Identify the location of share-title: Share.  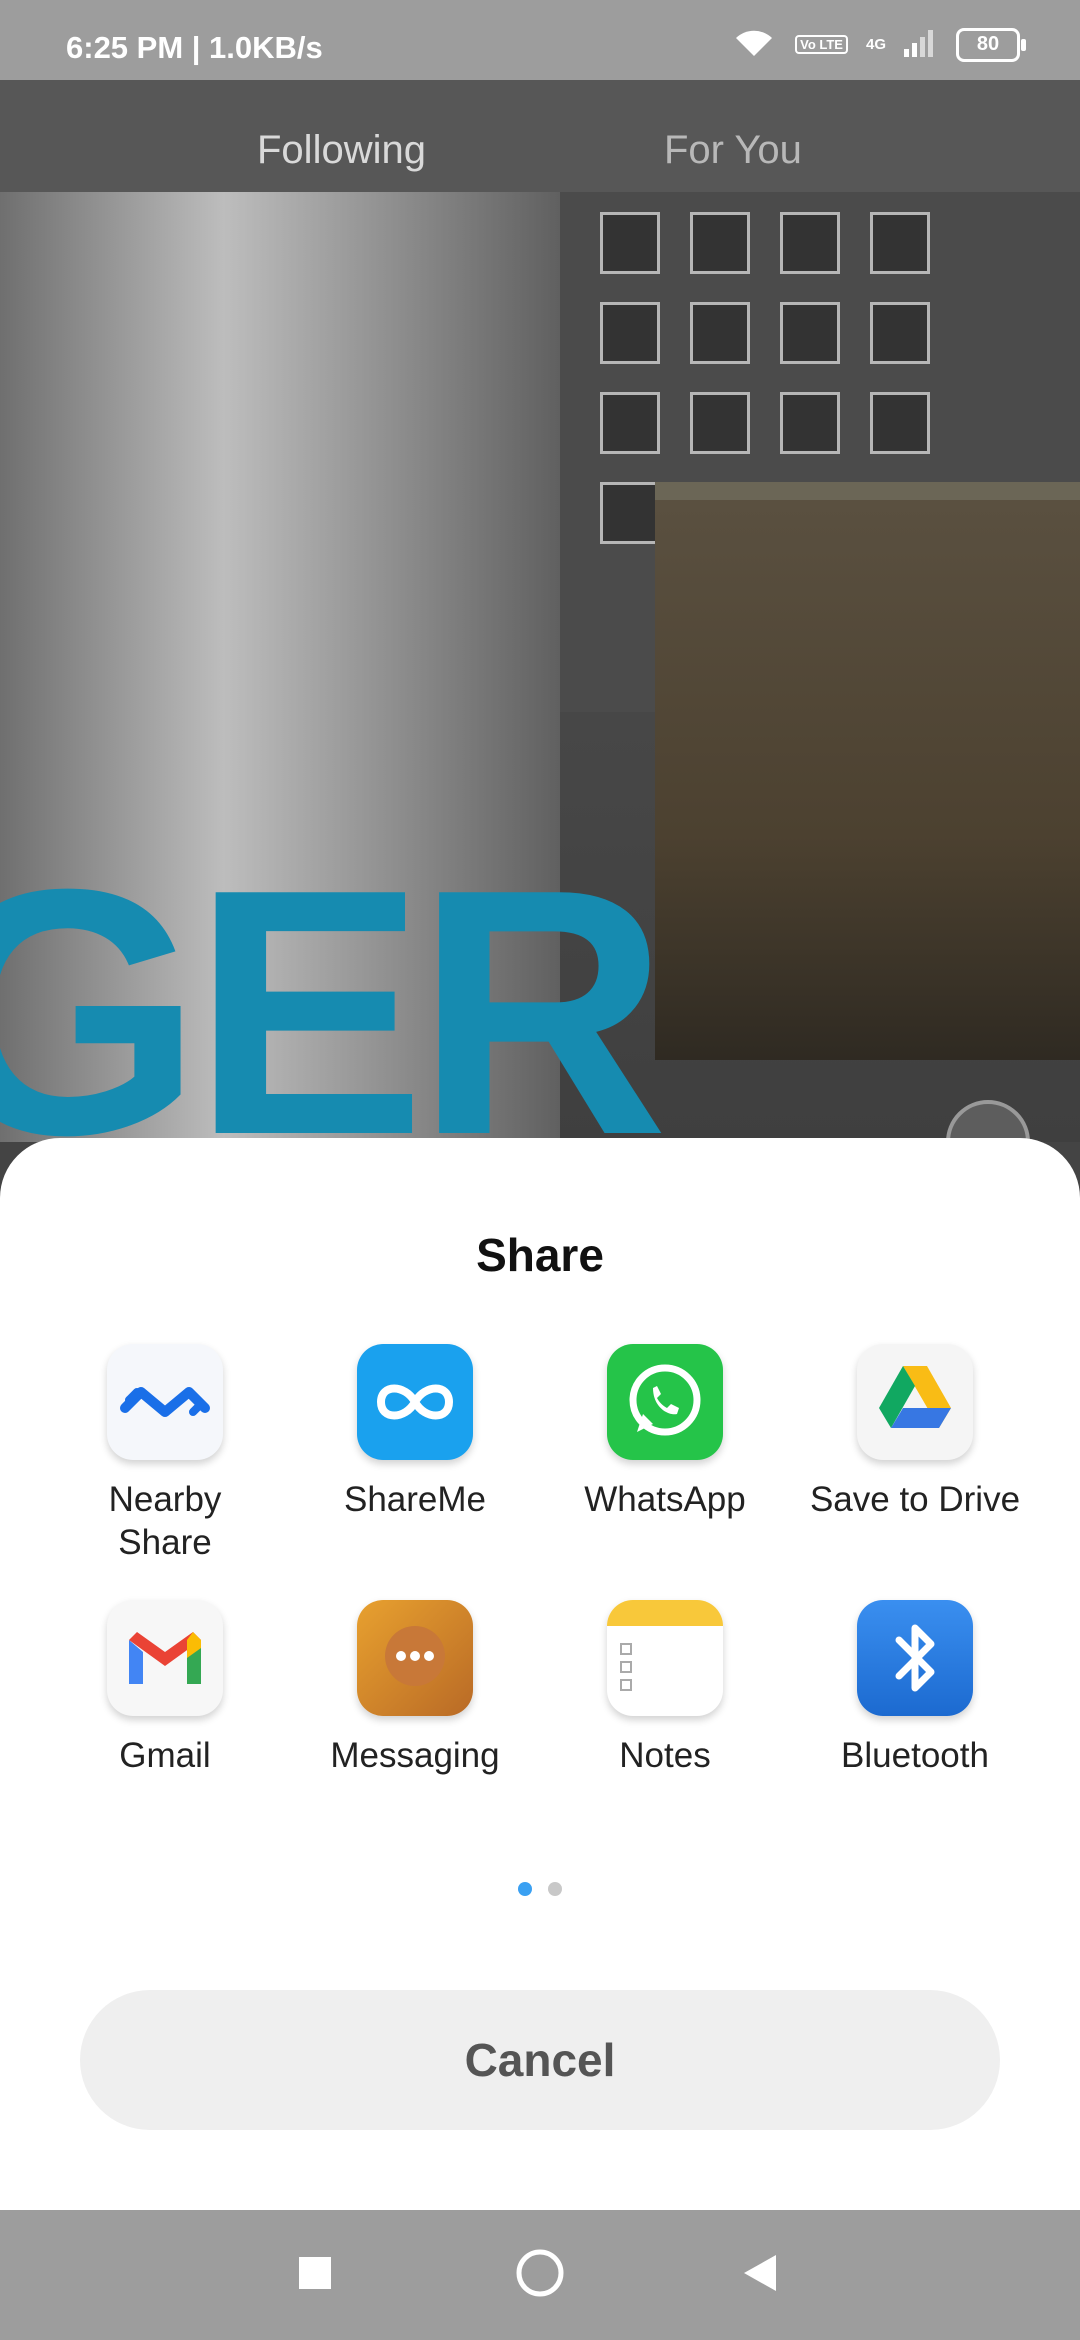
(540, 1255).